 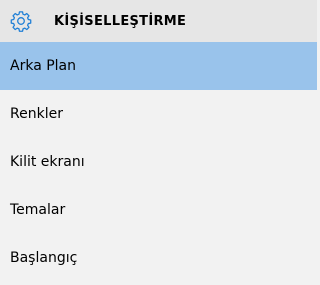 What do you see at coordinates (120, 21) in the screenshot?
I see `page-title: KİŞİSELLEŞTİRME` at bounding box center [120, 21].